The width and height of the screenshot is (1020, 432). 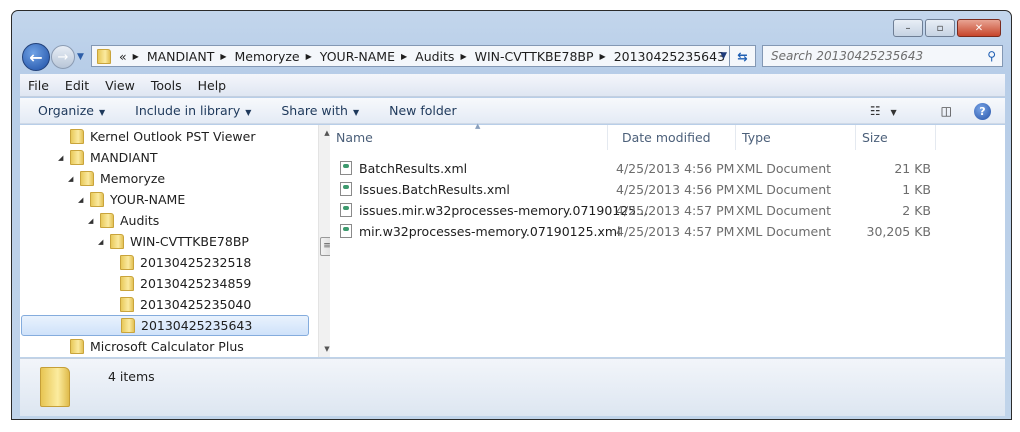 What do you see at coordinates (723, 56) in the screenshot?
I see `address-history-dropdown: ▼` at bounding box center [723, 56].